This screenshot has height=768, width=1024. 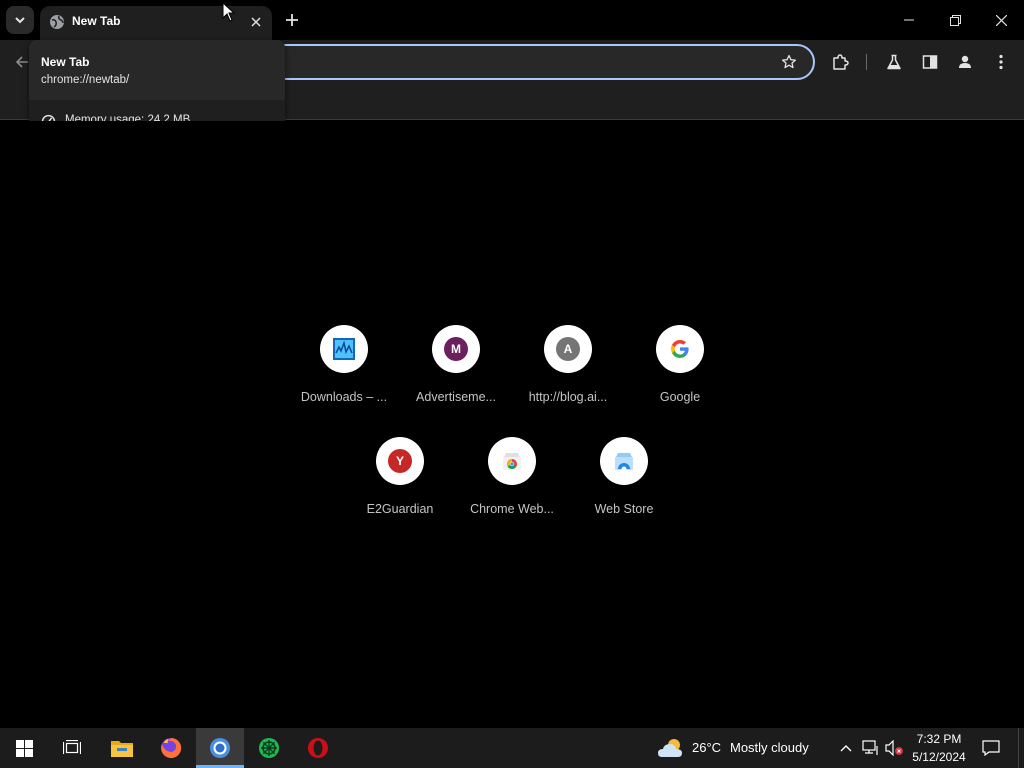 What do you see at coordinates (65, 62) in the screenshot?
I see `hover-card-title: New Tab` at bounding box center [65, 62].